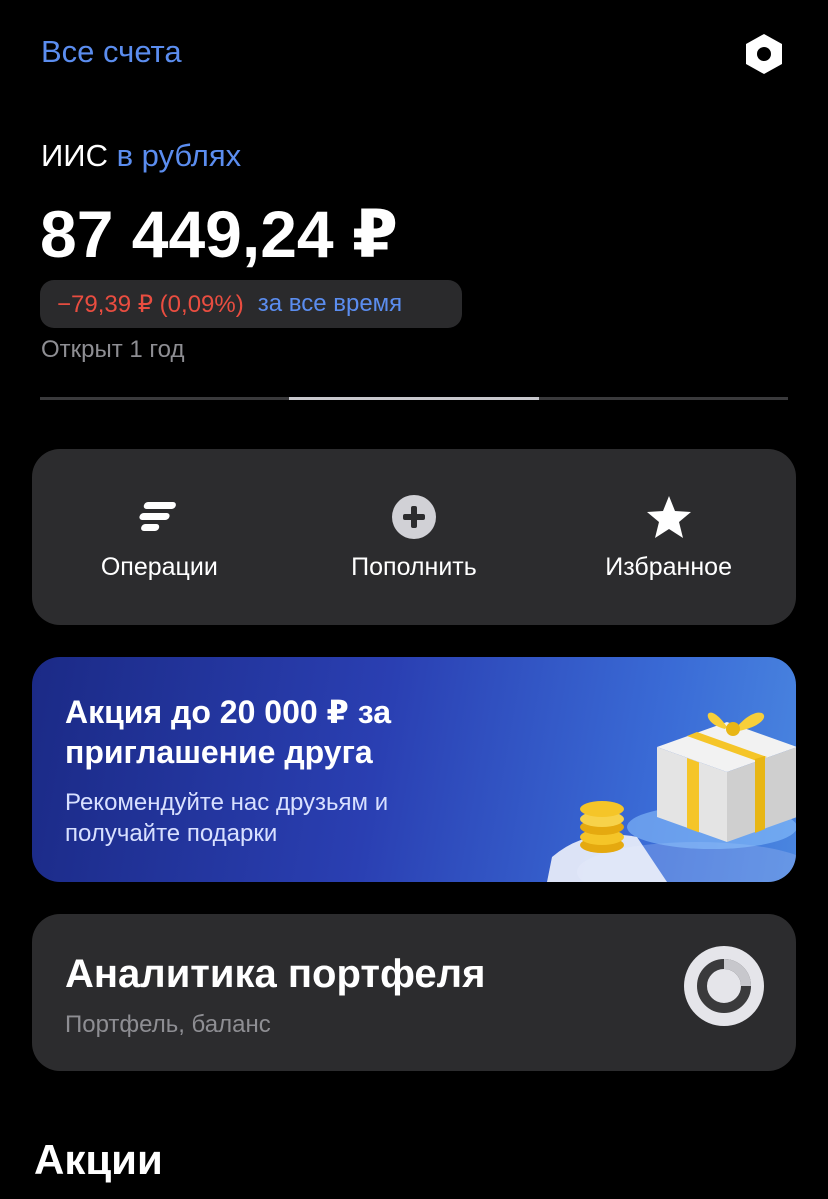 Image resolution: width=828 pixels, height=1199 pixels. I want to click on pnl-period-selector: за все время, so click(330, 304).